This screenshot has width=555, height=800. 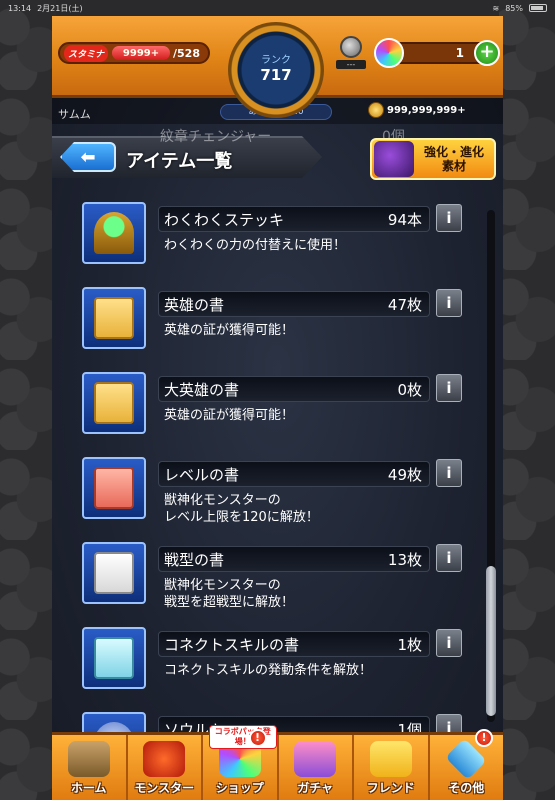 What do you see at coordinates (88, 157) in the screenshot?
I see `back-arrow-icon: ⬅` at bounding box center [88, 157].